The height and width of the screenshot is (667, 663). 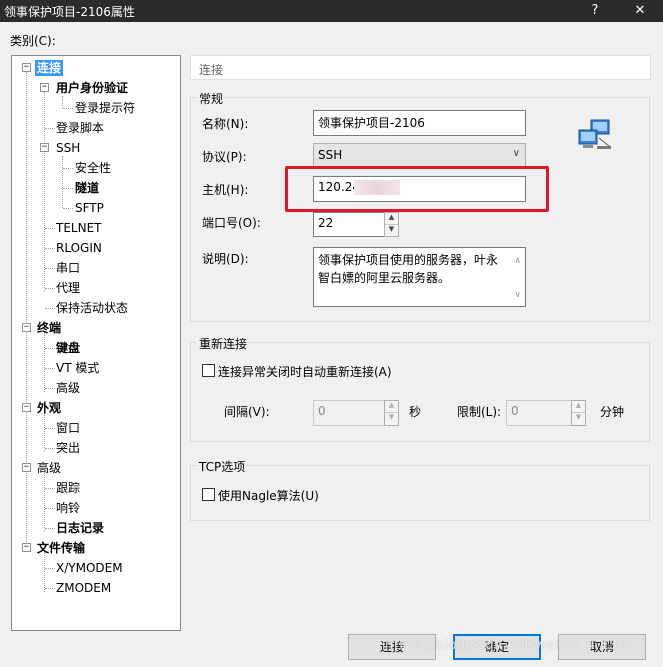 What do you see at coordinates (247, 412) in the screenshot?
I see `interval-label: 间隔(V):` at bounding box center [247, 412].